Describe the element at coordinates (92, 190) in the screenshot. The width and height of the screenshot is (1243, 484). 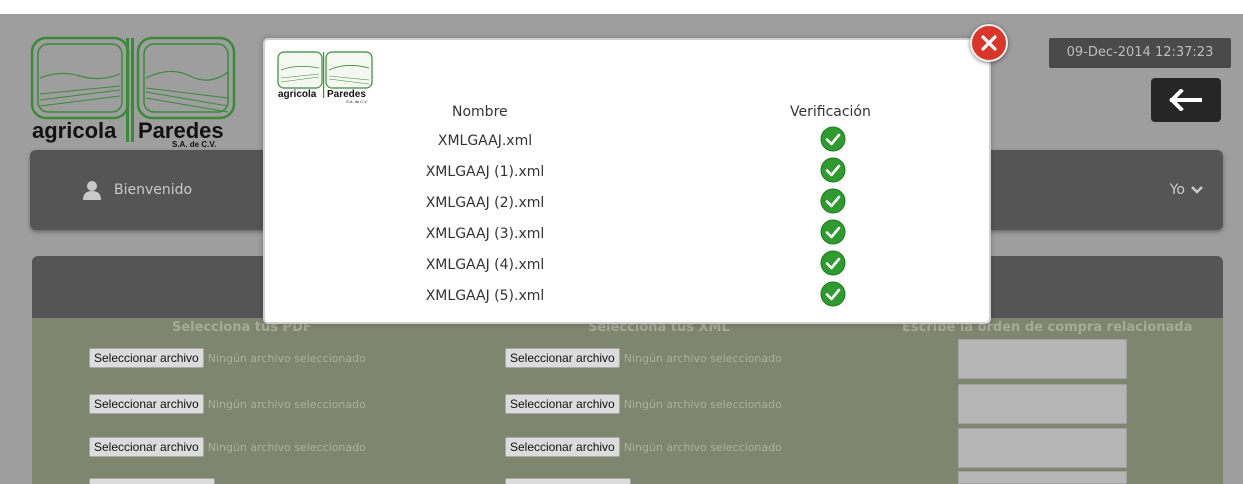
I see `user-icon` at that location.